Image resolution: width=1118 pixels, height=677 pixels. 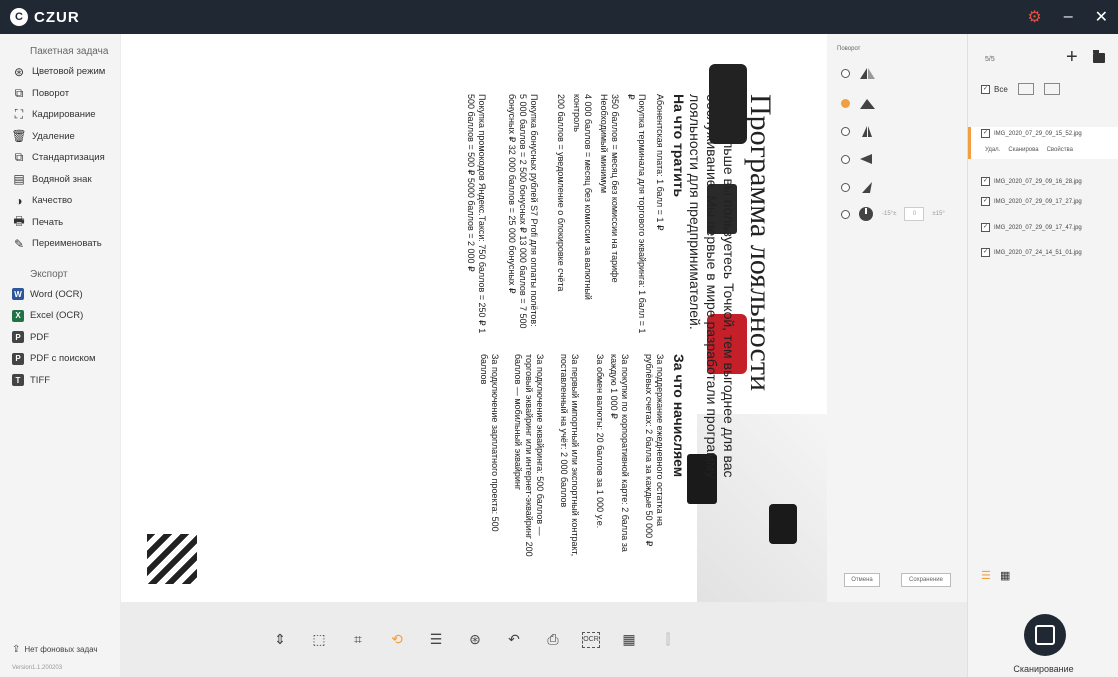 What do you see at coordinates (1038, 227) in the screenshot?
I see `file-name: IMG_2020_07_29_09_17_47.jpg` at bounding box center [1038, 227].